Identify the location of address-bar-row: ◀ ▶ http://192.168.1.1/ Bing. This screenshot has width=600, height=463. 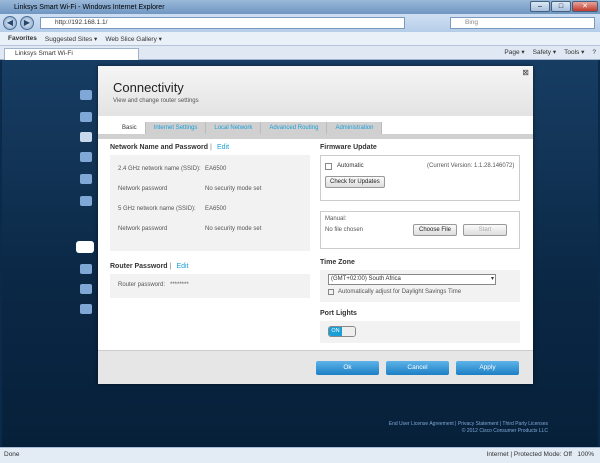
(300, 23).